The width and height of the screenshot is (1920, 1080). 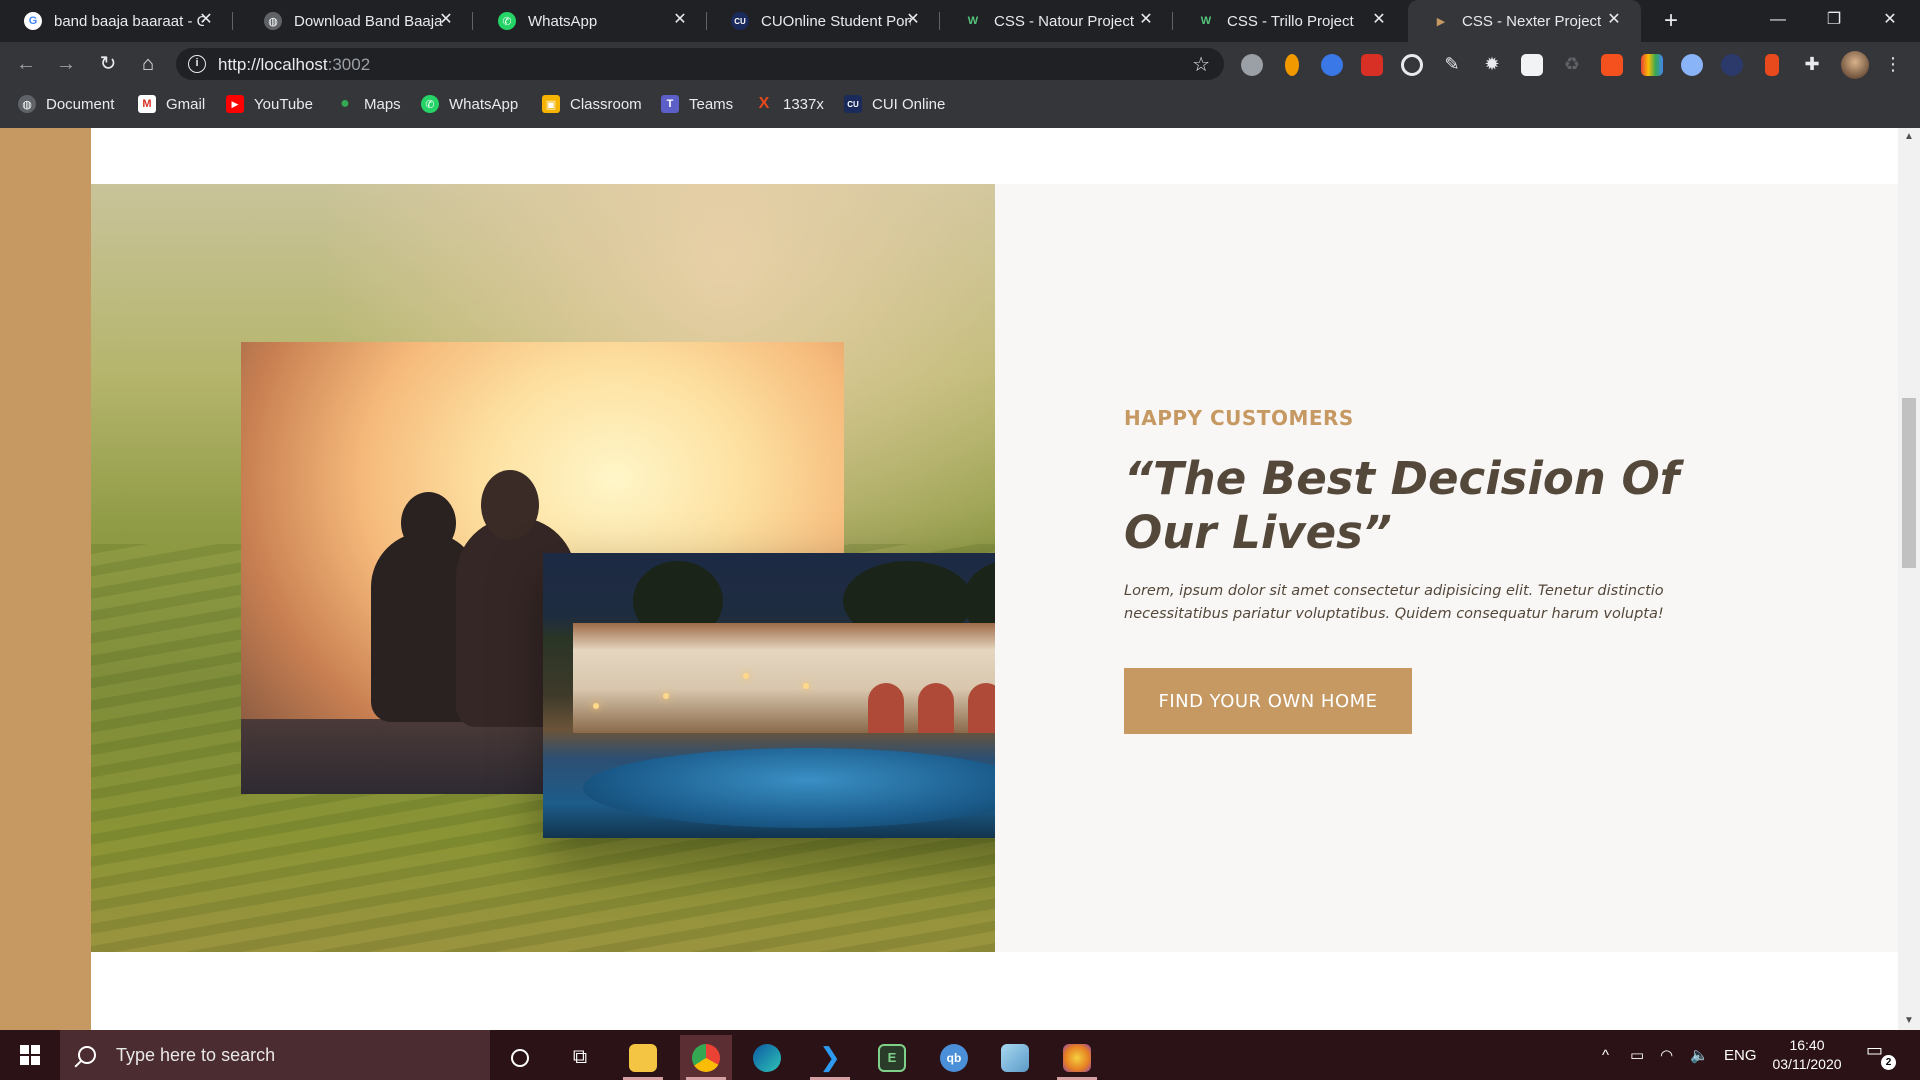 I want to click on globe-icon: ◍, so click(x=273, y=21).